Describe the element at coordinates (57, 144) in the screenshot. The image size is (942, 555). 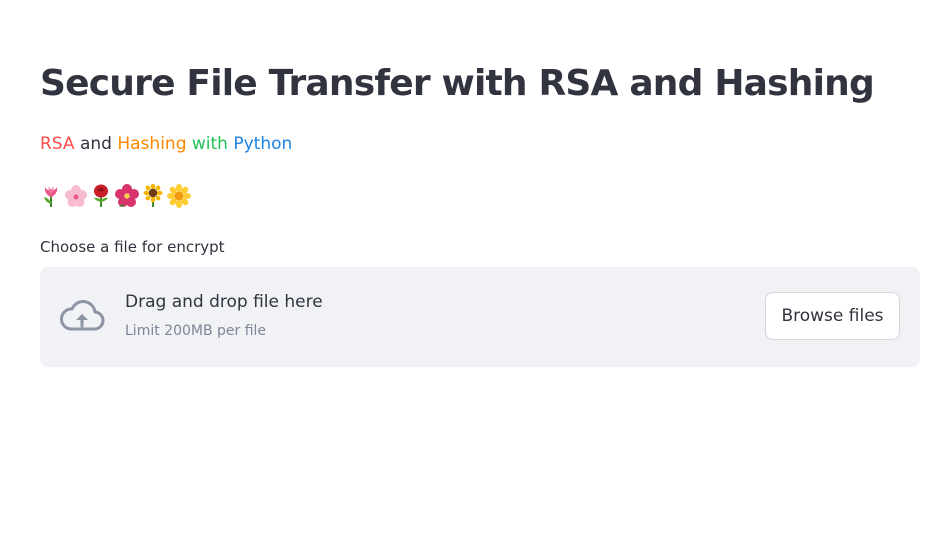
I see `subtitle-rsa: RSA` at that location.